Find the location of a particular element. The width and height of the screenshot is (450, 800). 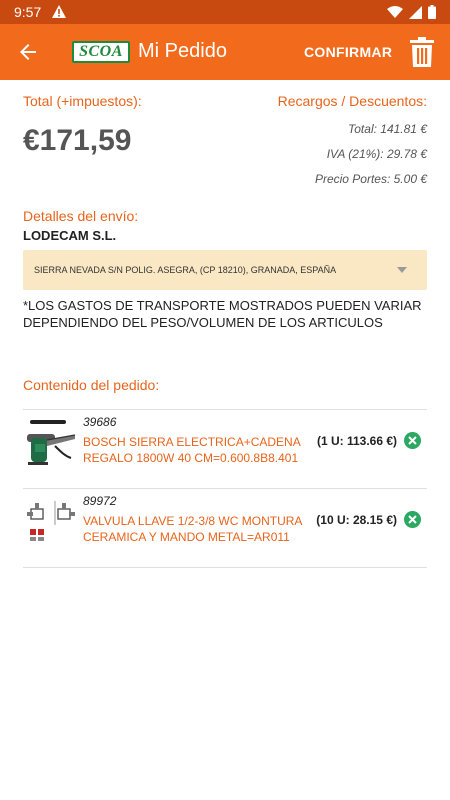

confirm-button: CONFIRMAR is located at coordinates (348, 52).